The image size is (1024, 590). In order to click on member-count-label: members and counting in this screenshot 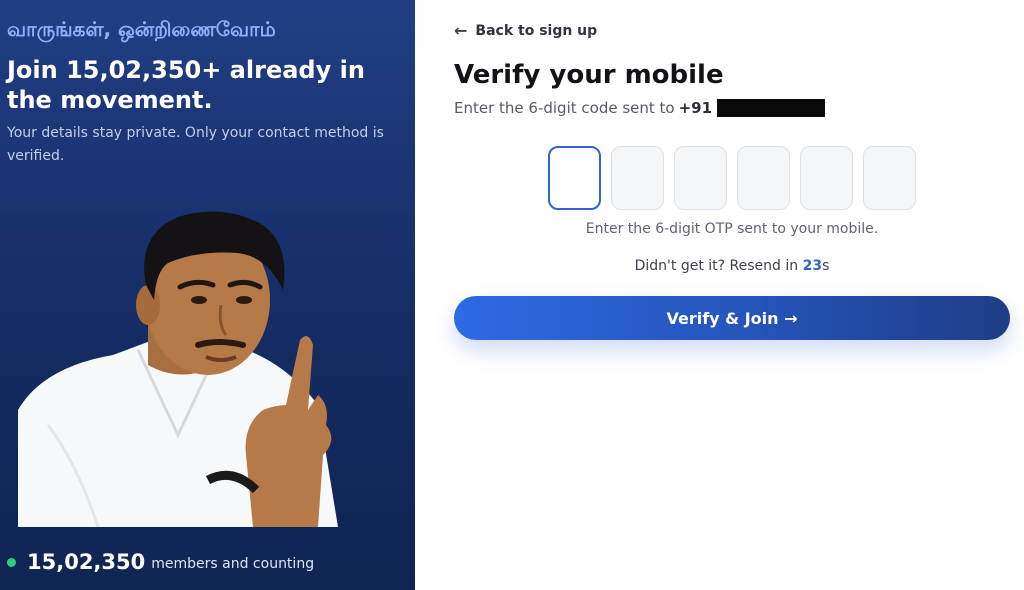, I will do `click(233, 564)`.